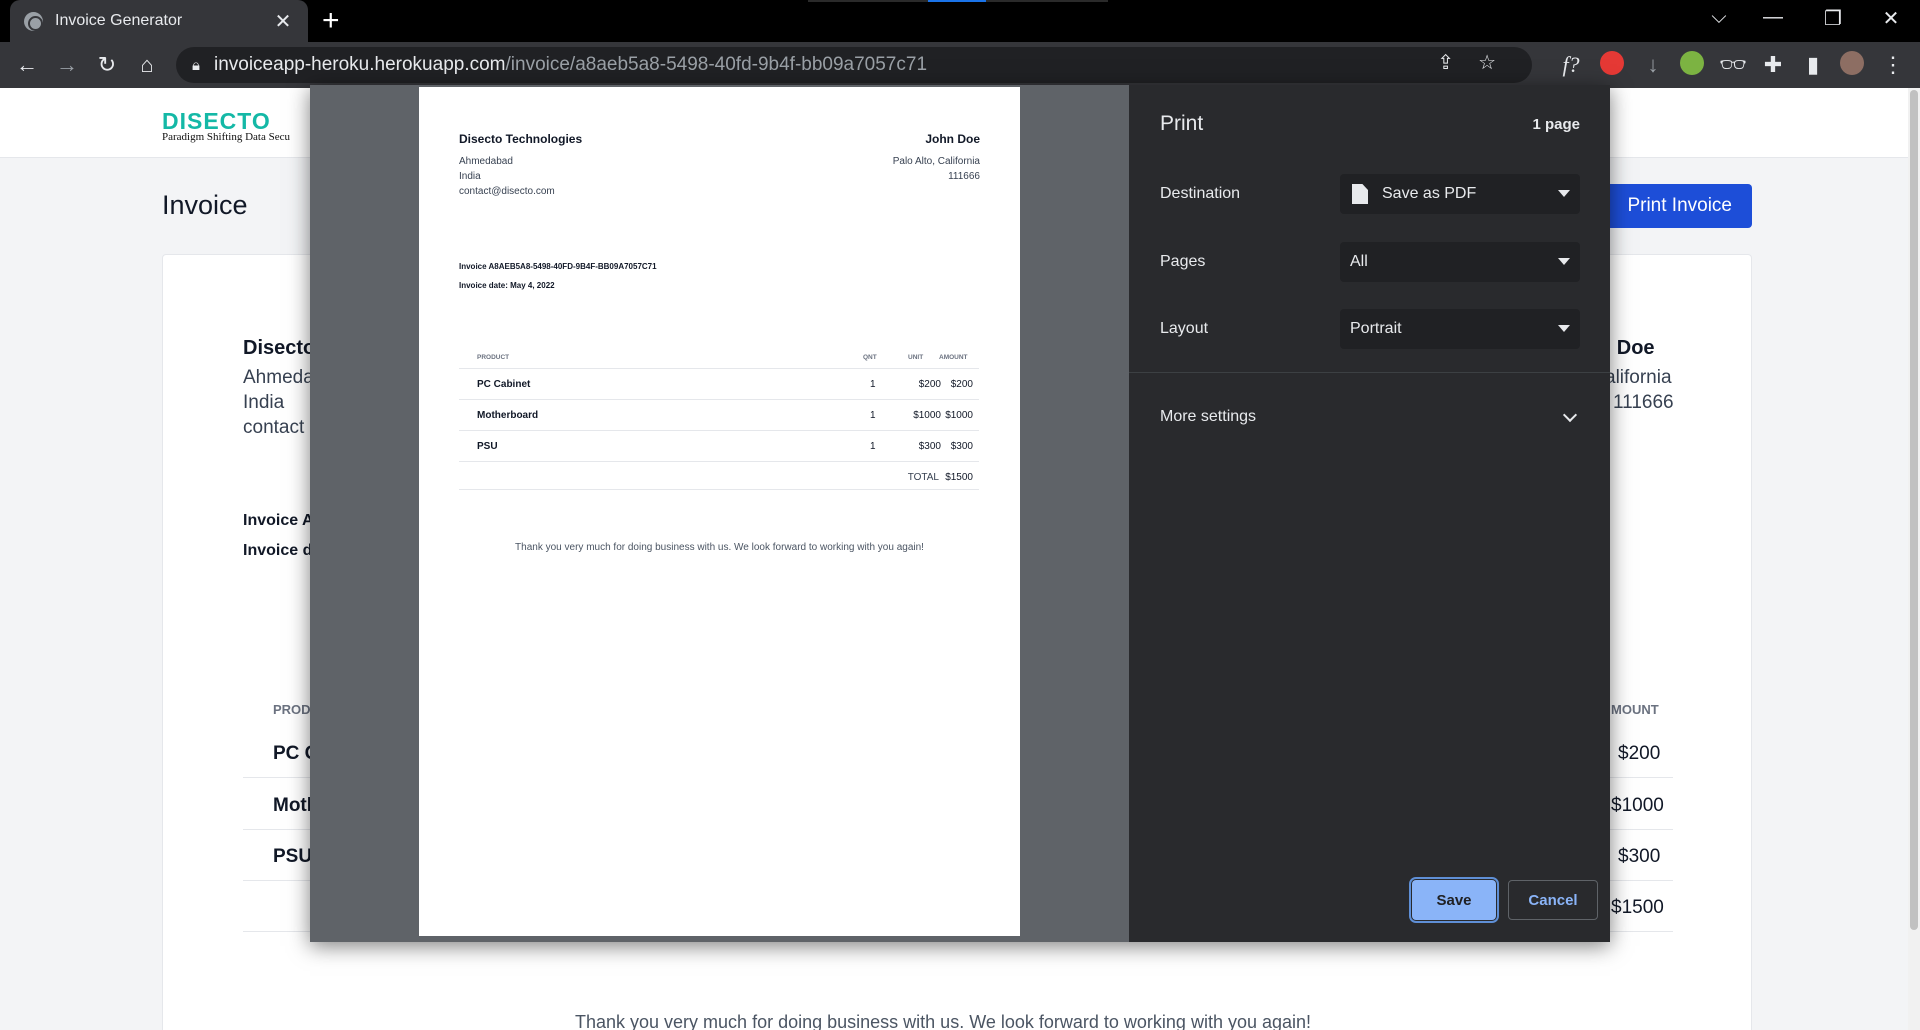  I want to click on company-country: India, so click(264, 402).